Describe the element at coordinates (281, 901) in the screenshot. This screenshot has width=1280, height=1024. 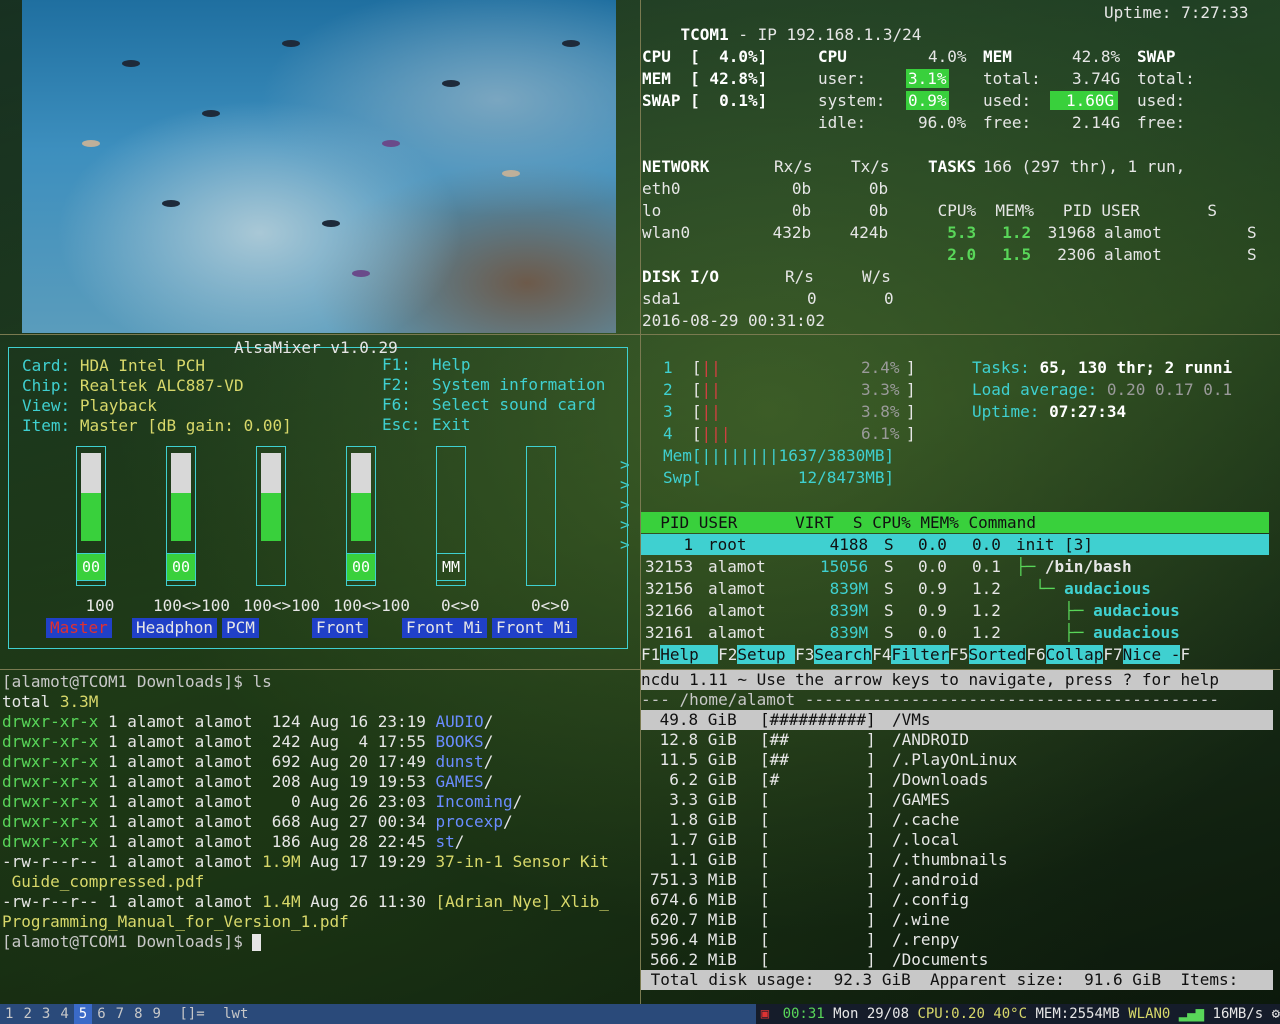
I see `file-size: 1.4M` at that location.